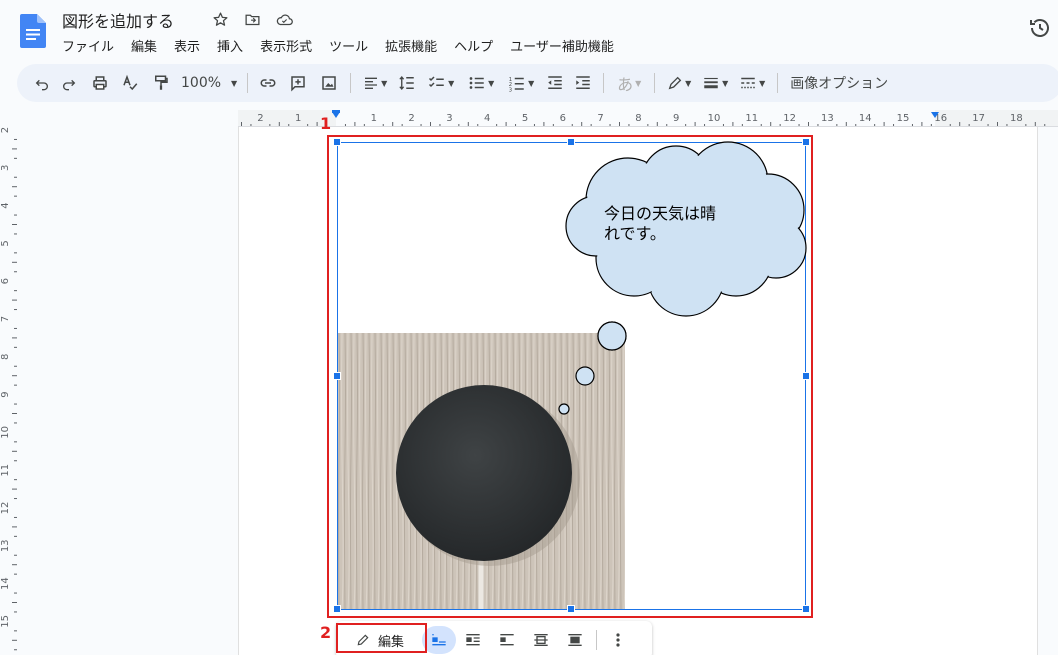 The height and width of the screenshot is (655, 1058). Describe the element at coordinates (521, 83) in the screenshot. I see `numbered-list-icon: 123 ▼` at that location.